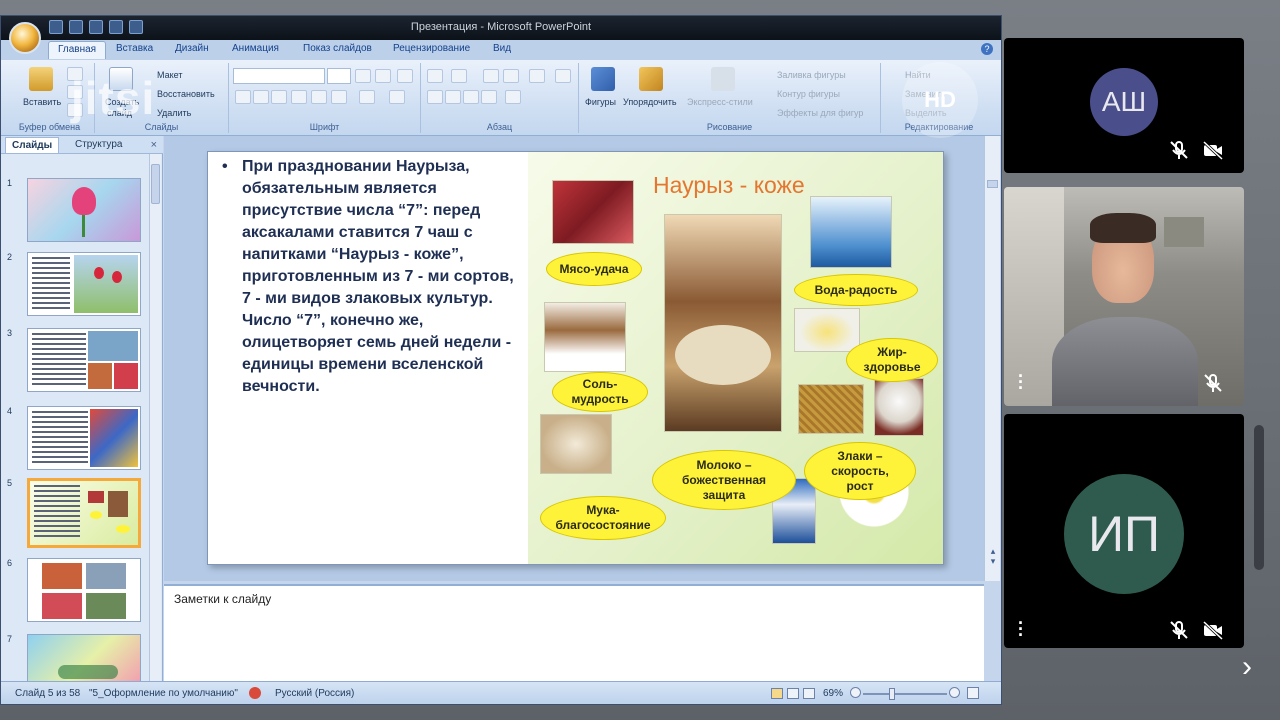 This screenshot has height=720, width=1280. What do you see at coordinates (299, 97) in the screenshot?
I see `strikethrough-icon` at bounding box center [299, 97].